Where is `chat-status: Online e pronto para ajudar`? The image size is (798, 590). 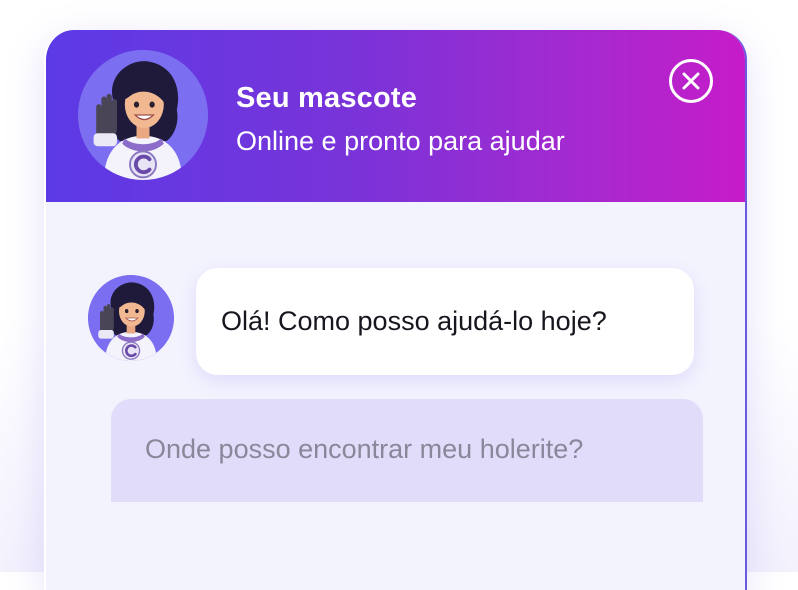 chat-status: Online e pronto para ajudar is located at coordinates (400, 141).